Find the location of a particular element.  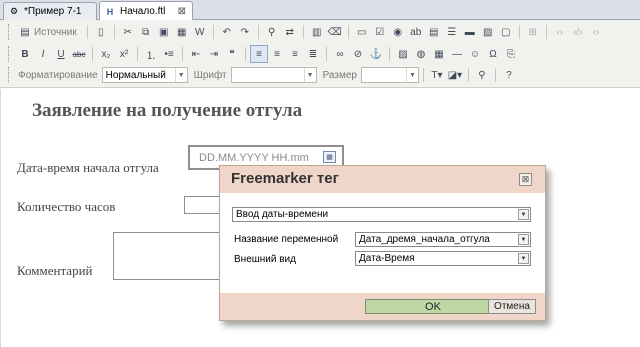

hours-label: Количество часов is located at coordinates (66, 206).